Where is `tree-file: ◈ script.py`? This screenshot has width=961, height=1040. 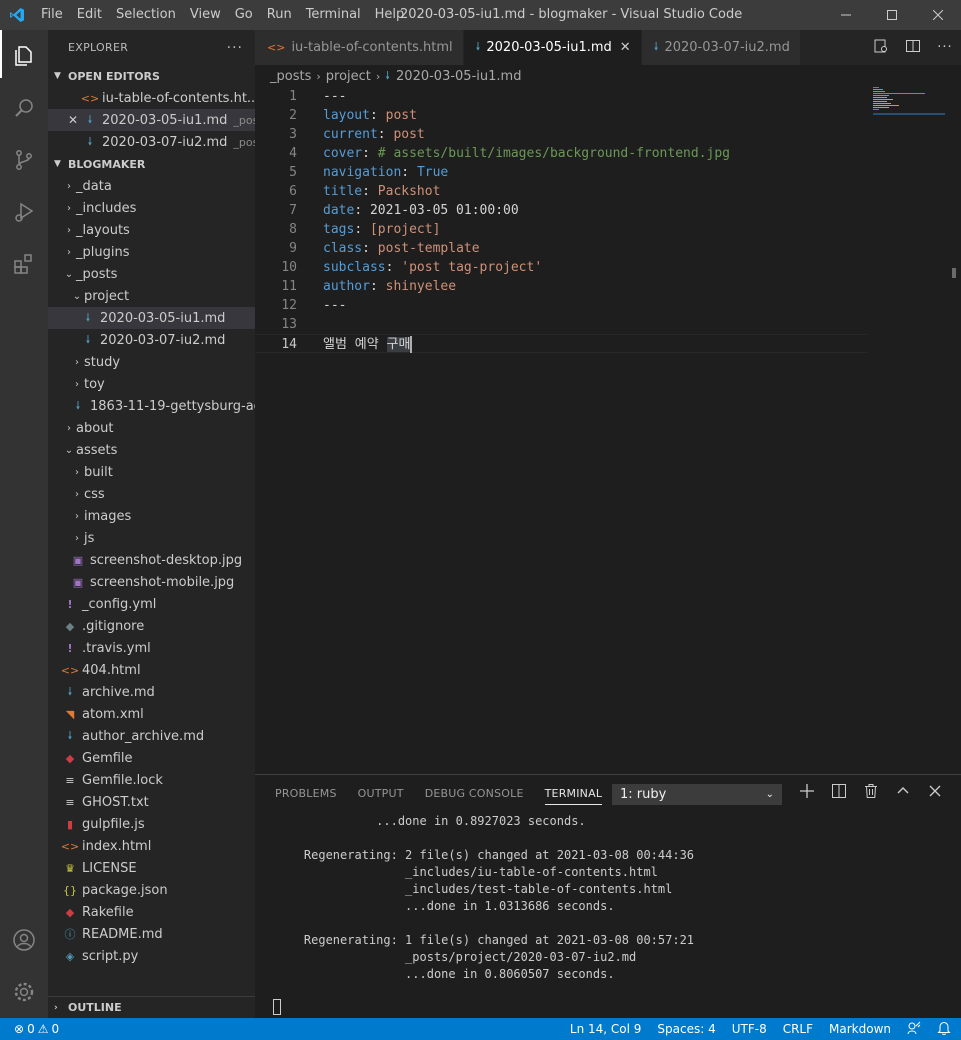
tree-file: ◈ script.py is located at coordinates (151, 956).